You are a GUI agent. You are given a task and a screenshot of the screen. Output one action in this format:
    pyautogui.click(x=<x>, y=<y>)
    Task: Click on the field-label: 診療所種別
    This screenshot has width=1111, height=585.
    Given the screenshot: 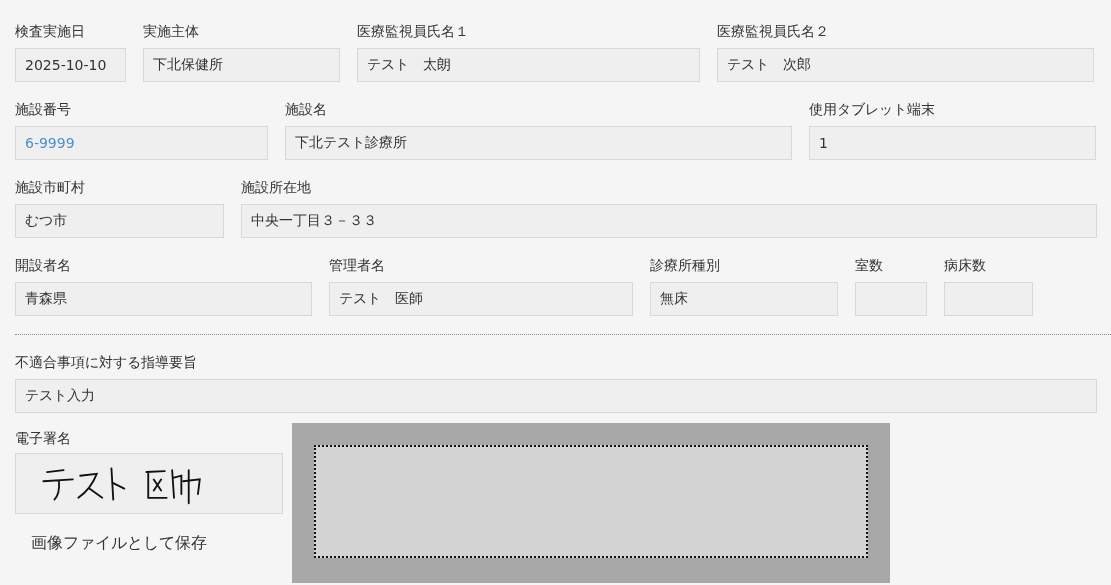 What is the action you would take?
    pyautogui.click(x=685, y=265)
    